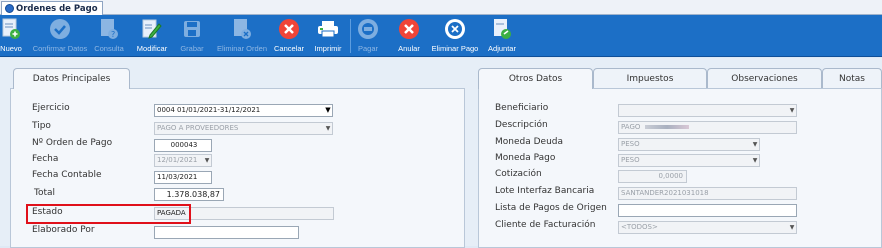  I want to click on document-tab-ordenes-de-pago: Ordenes de Pago, so click(52, 8).